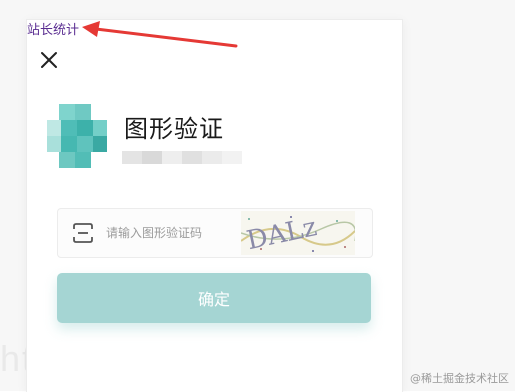 Image resolution: width=515 pixels, height=392 pixels. I want to click on red-arrow-annotation, so click(160, 34).